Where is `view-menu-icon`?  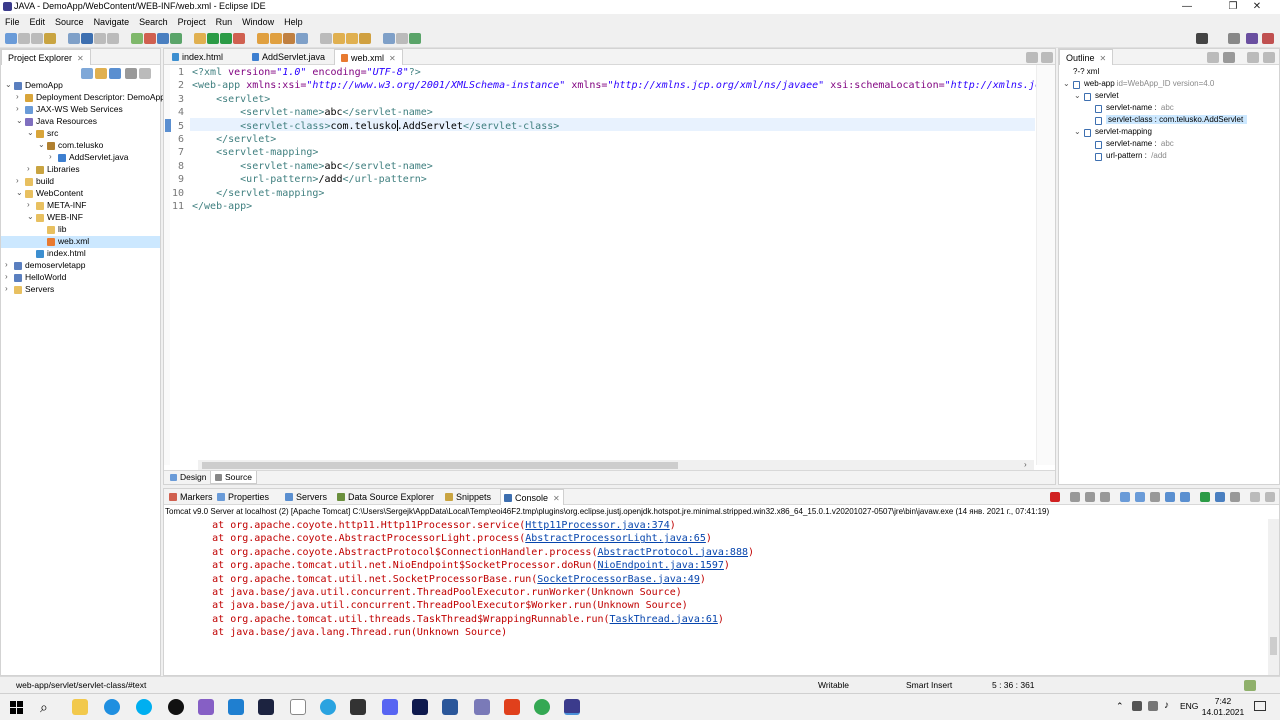
view-menu-icon is located at coordinates (131, 73).